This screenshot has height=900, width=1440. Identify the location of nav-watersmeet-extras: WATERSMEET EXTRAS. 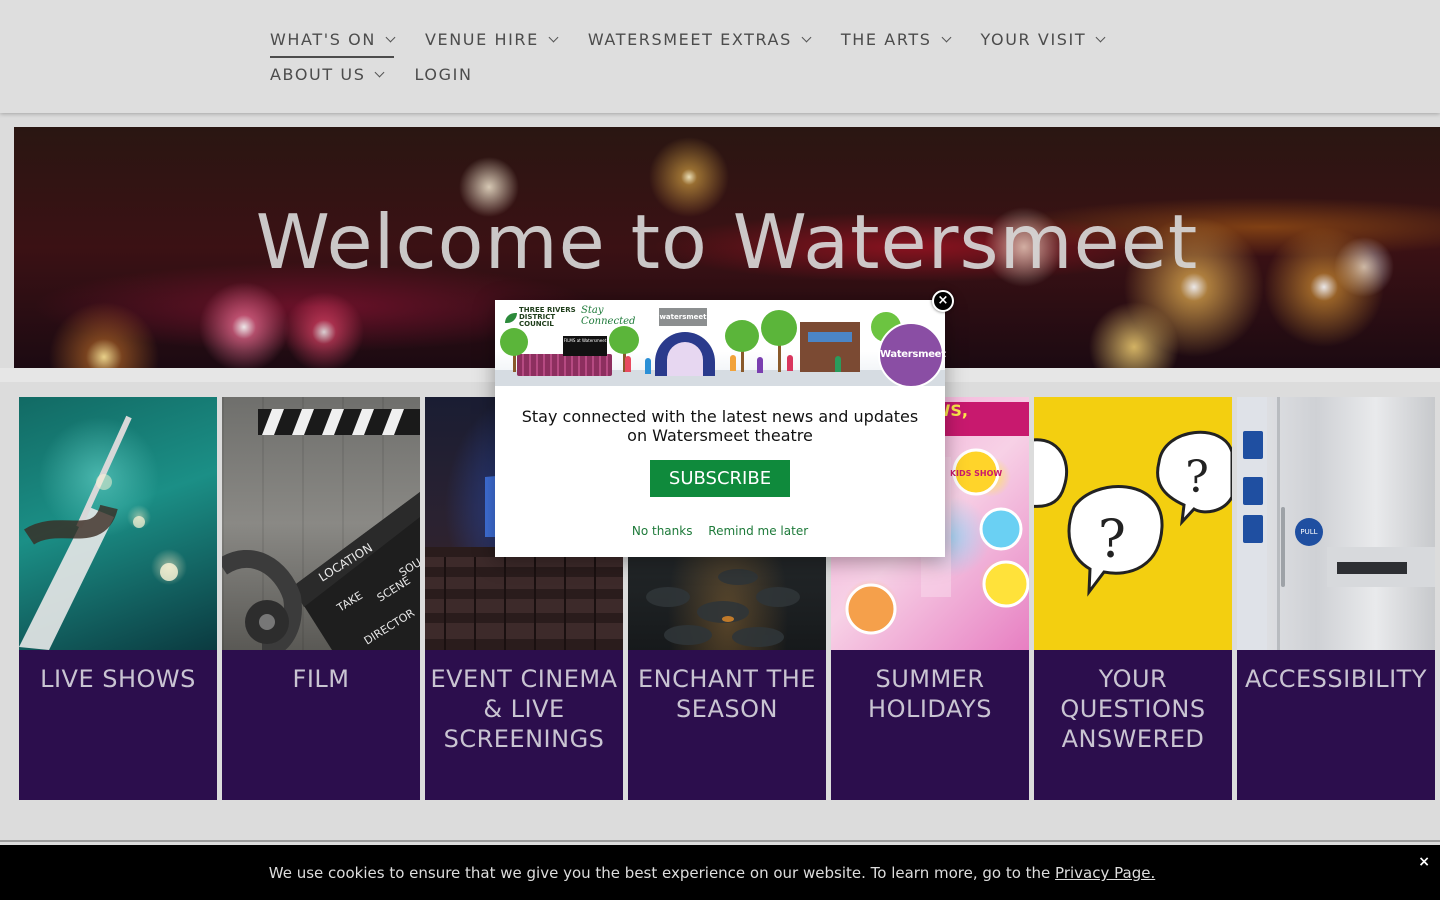
(699, 39).